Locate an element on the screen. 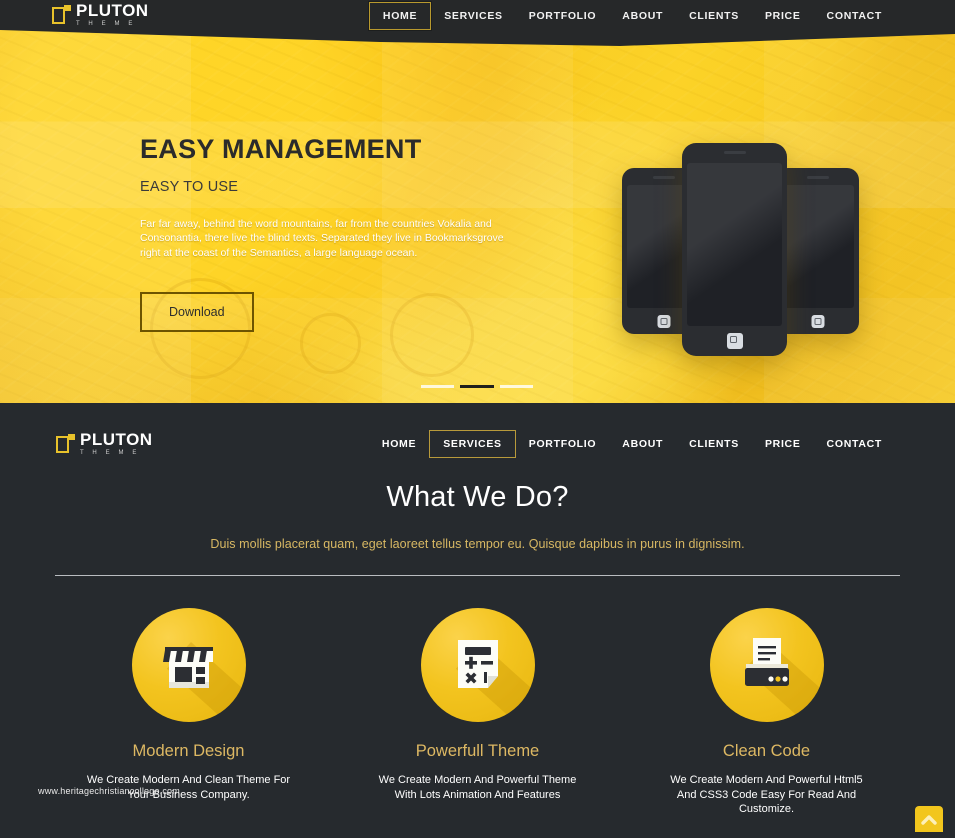 This screenshot has width=955, height=838. top-nav-item-contact: CONTACT is located at coordinates (854, 16).